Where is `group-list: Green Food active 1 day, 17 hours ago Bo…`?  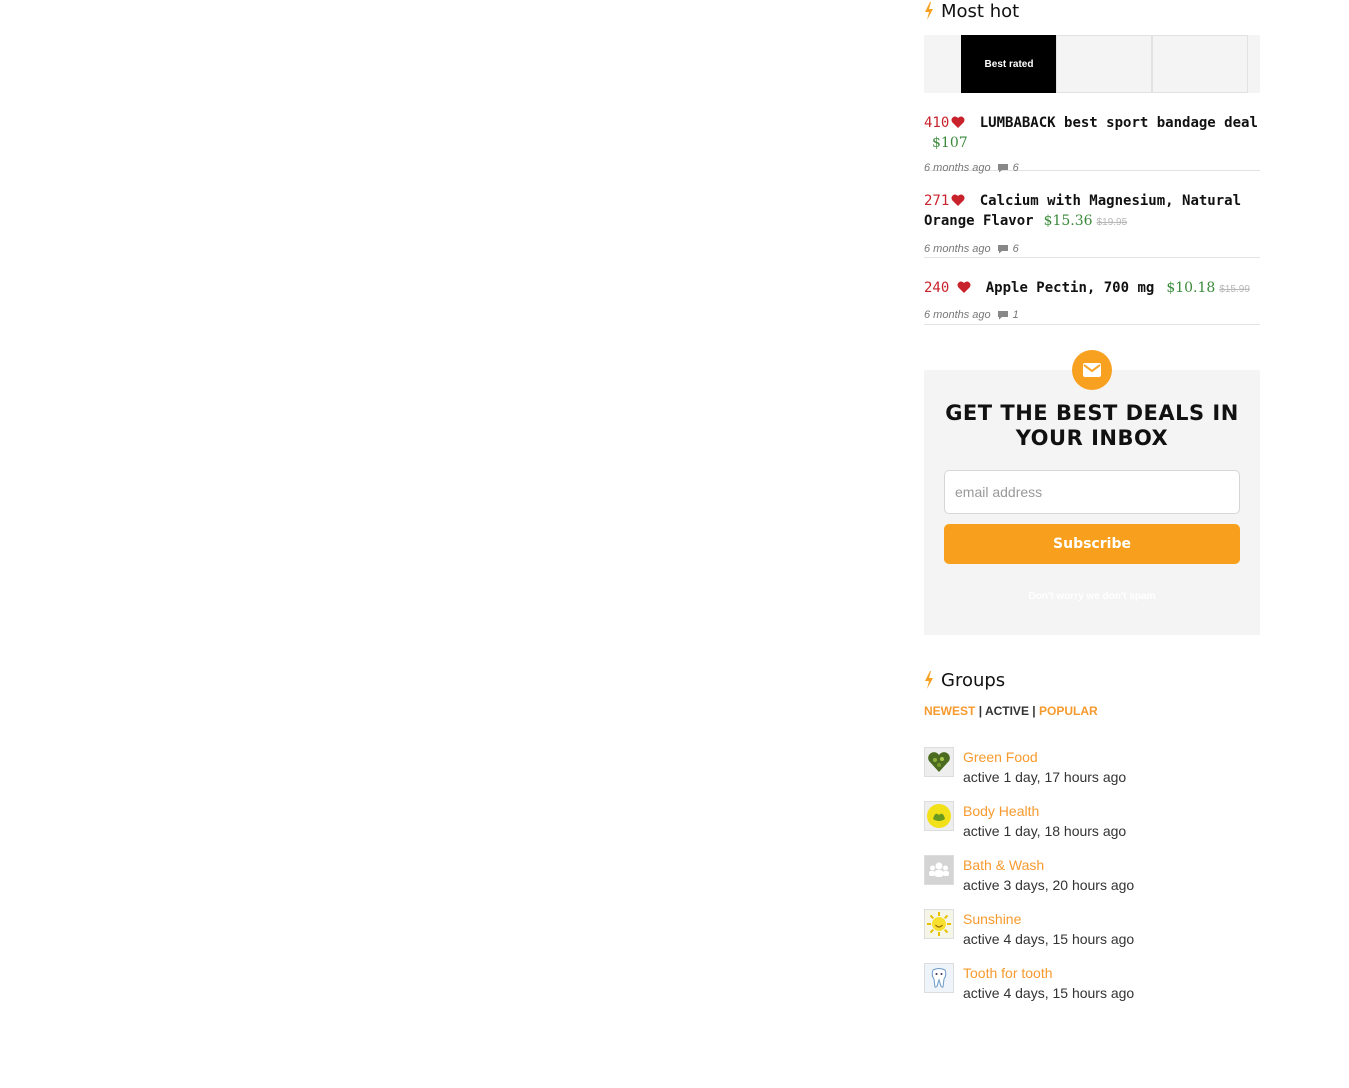 group-list: Green Food active 1 day, 17 hours ago Bo… is located at coordinates (1092, 882).